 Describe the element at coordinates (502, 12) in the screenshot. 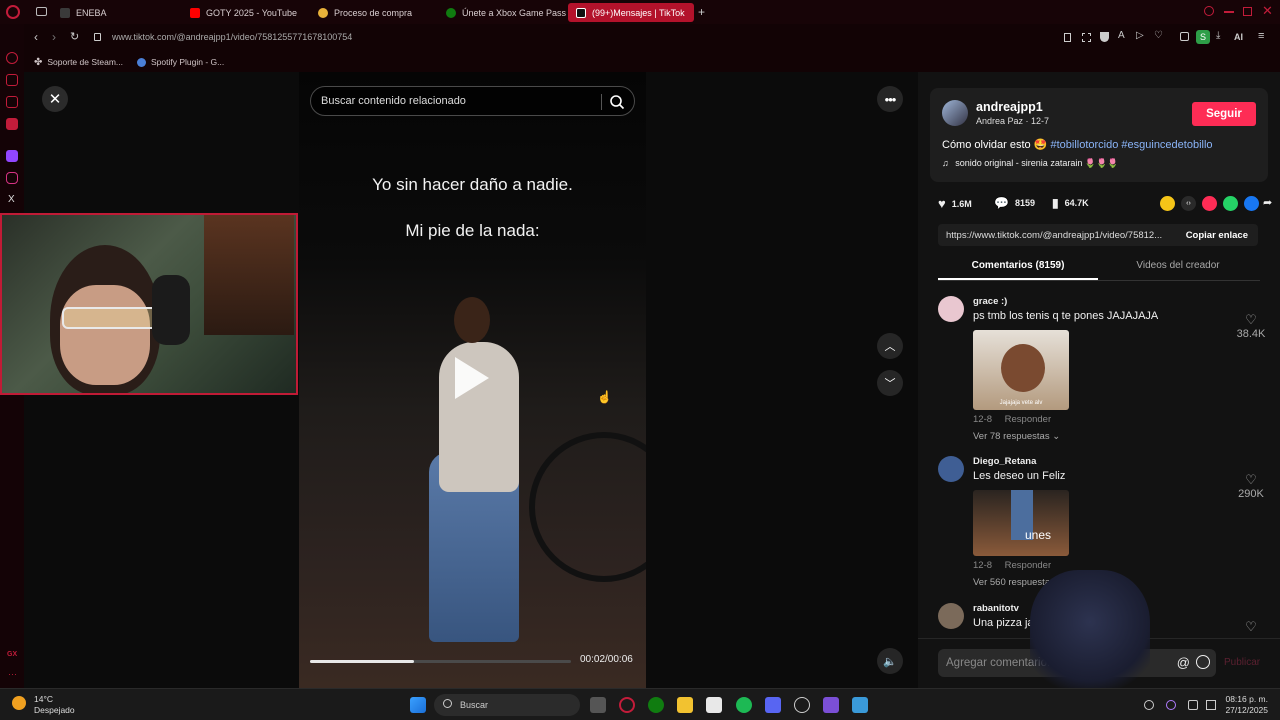

I see `tab-xbox: Únete a Xbox Game Pass` at that location.